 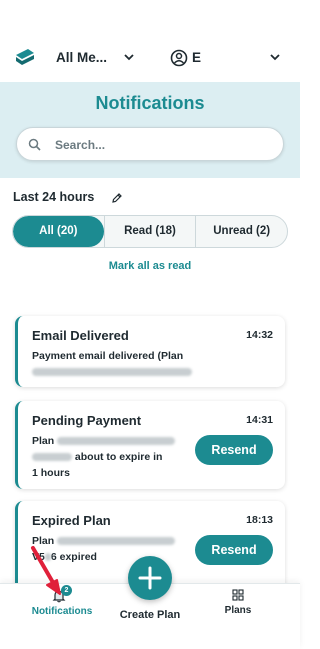 What do you see at coordinates (259, 520) in the screenshot?
I see `notification-time: 18:13` at bounding box center [259, 520].